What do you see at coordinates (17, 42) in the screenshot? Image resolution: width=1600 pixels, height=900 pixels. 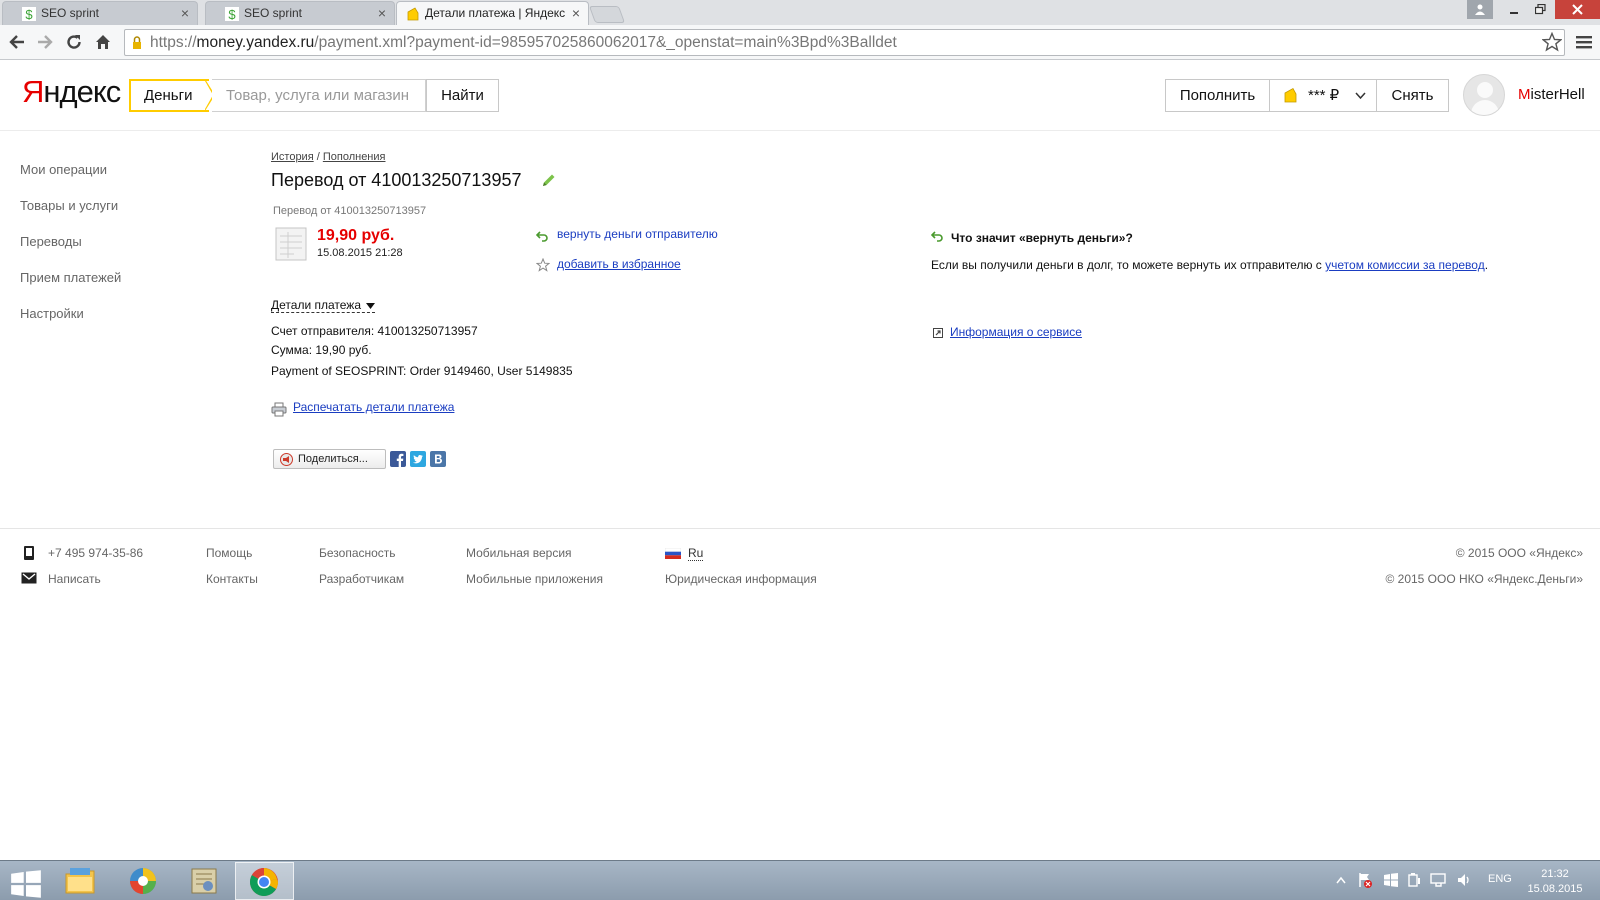 I see `back-icon` at bounding box center [17, 42].